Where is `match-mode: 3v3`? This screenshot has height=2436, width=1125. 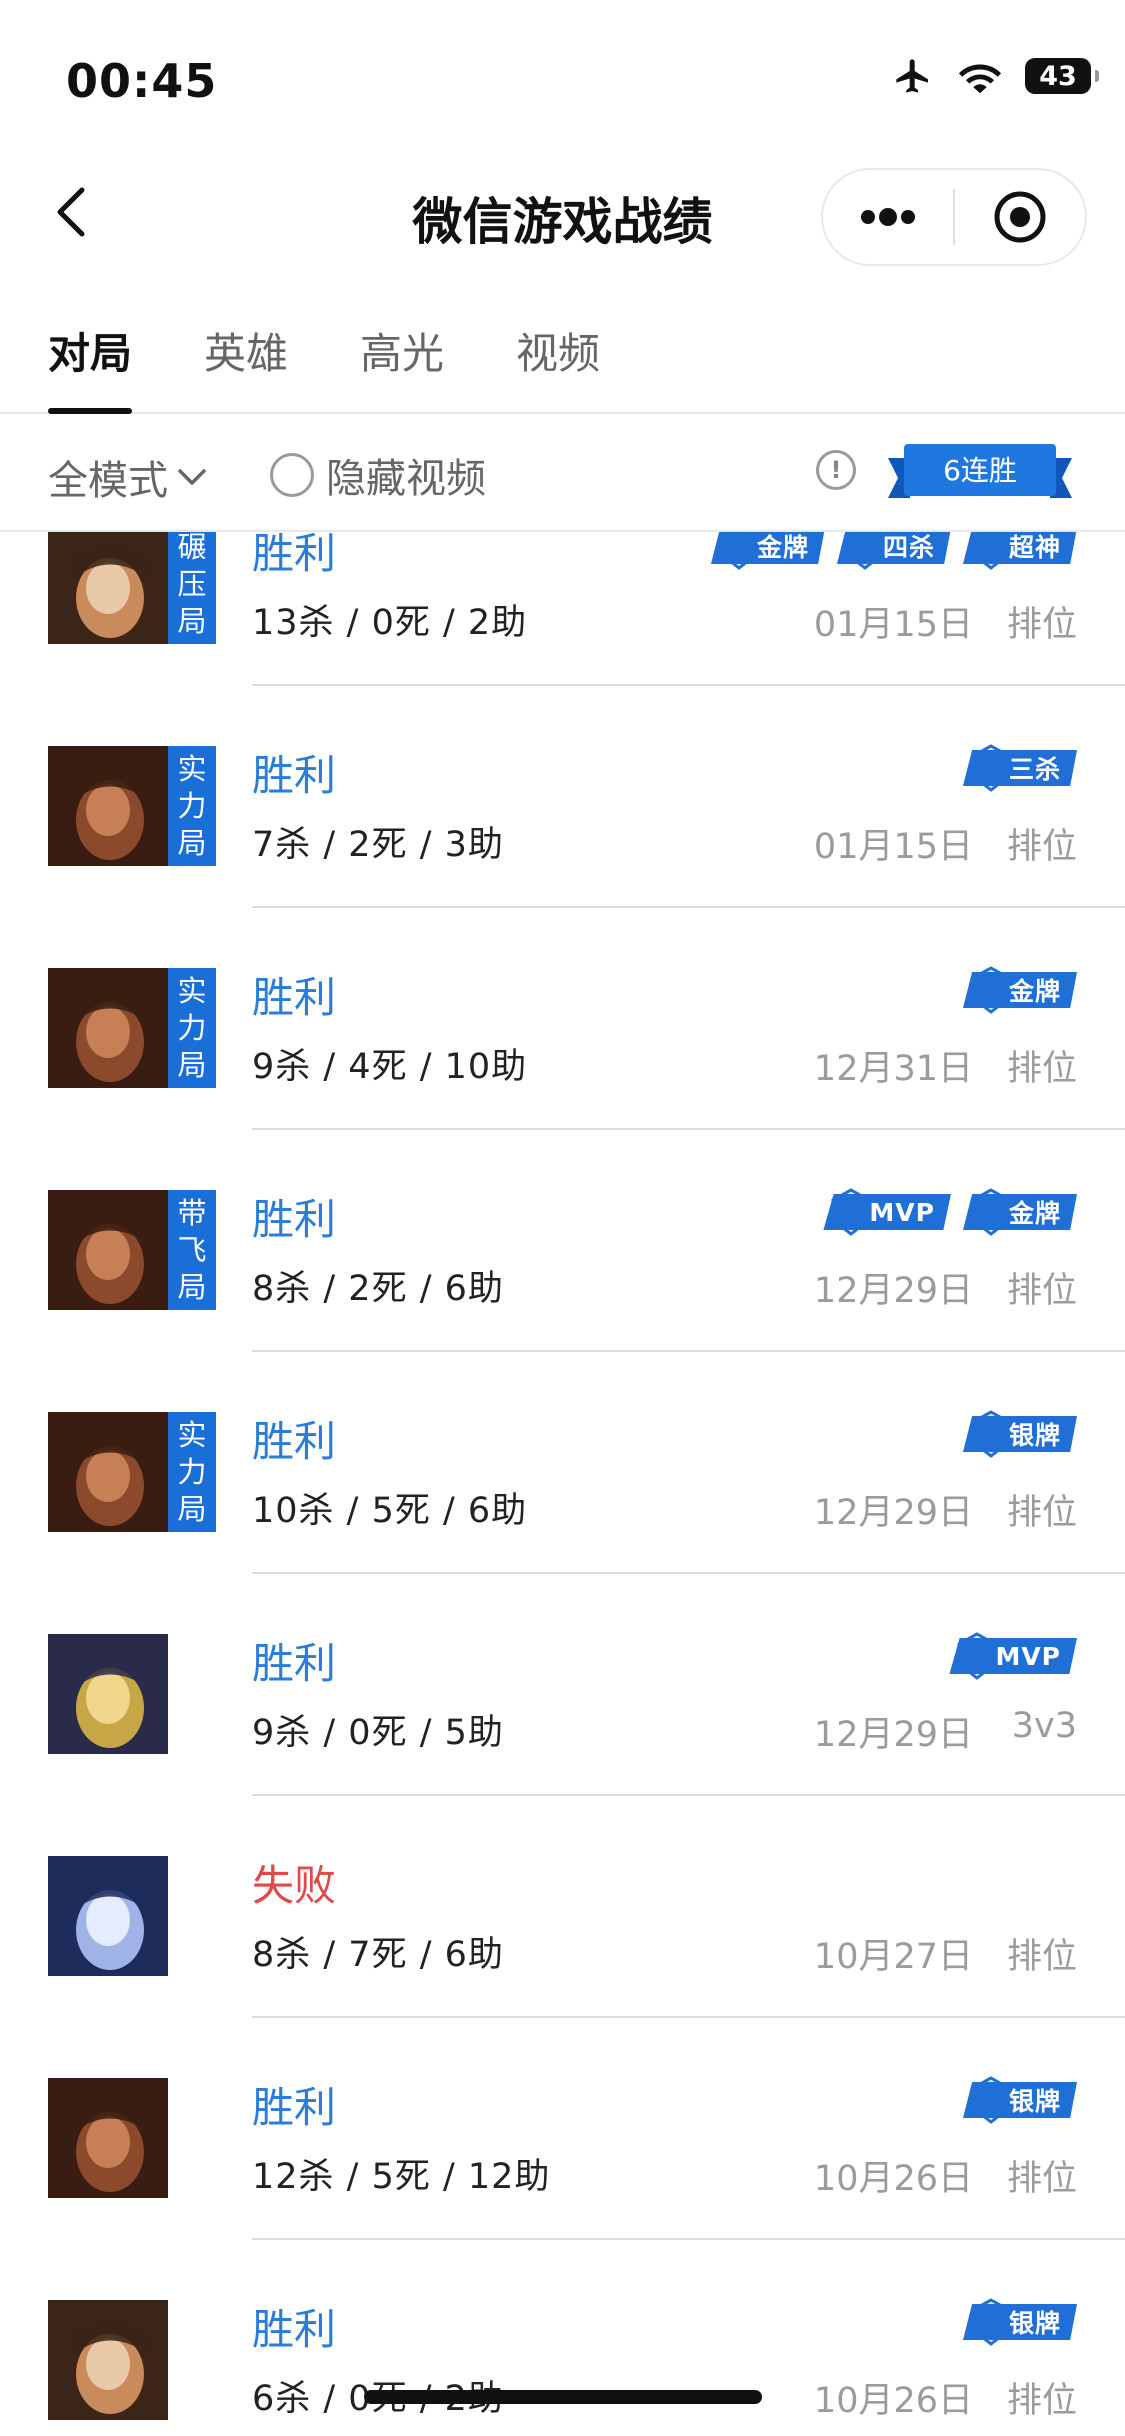
match-mode: 3v3 is located at coordinates (1044, 1726).